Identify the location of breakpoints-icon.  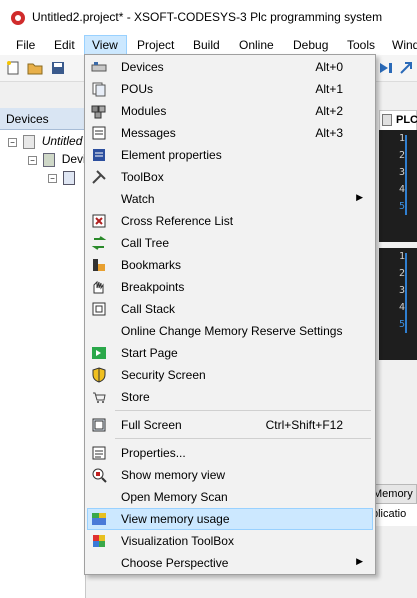
(98, 287).